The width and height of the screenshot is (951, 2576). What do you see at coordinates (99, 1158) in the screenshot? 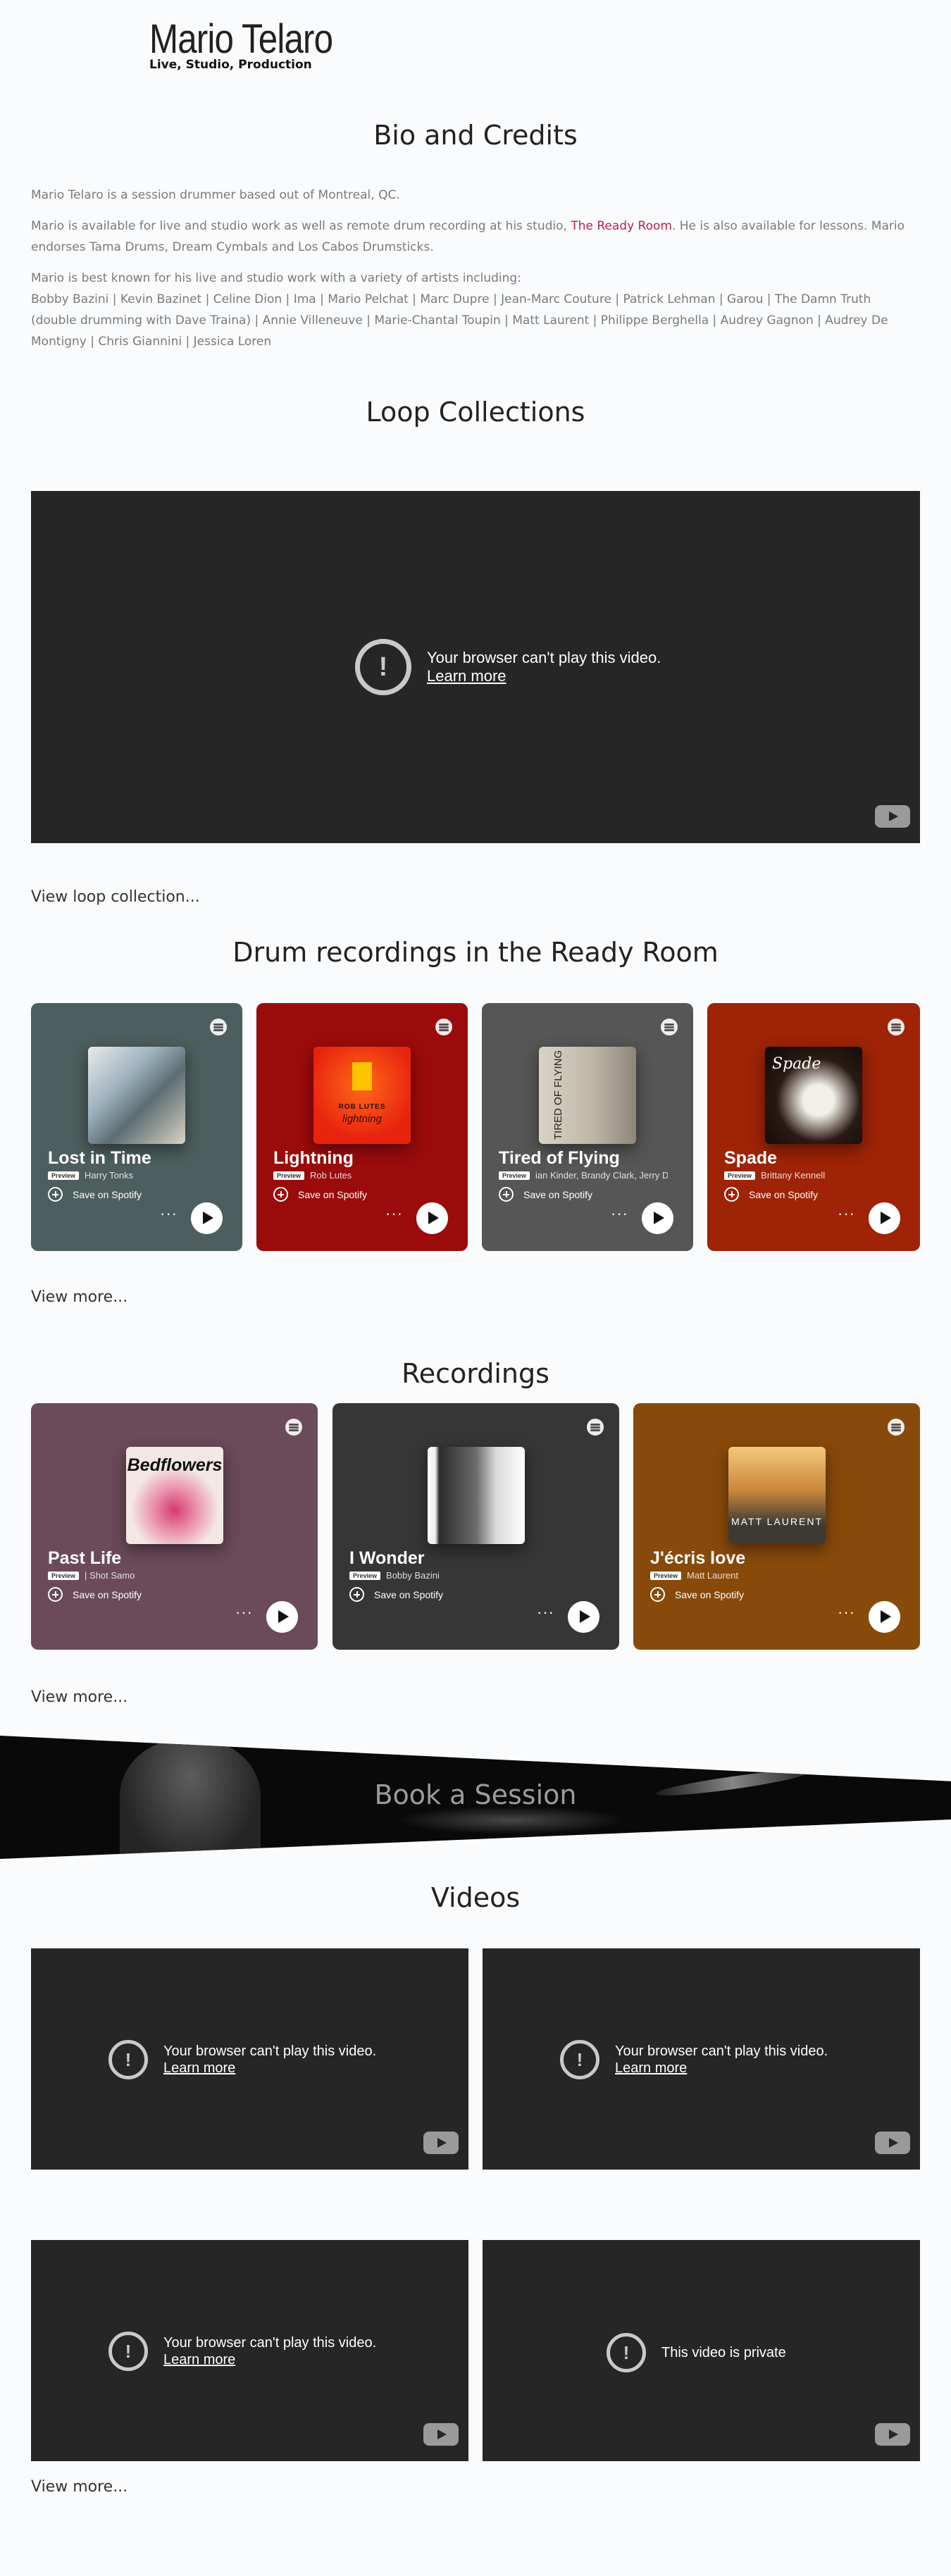
I see `track-title: Lost in Time` at bounding box center [99, 1158].